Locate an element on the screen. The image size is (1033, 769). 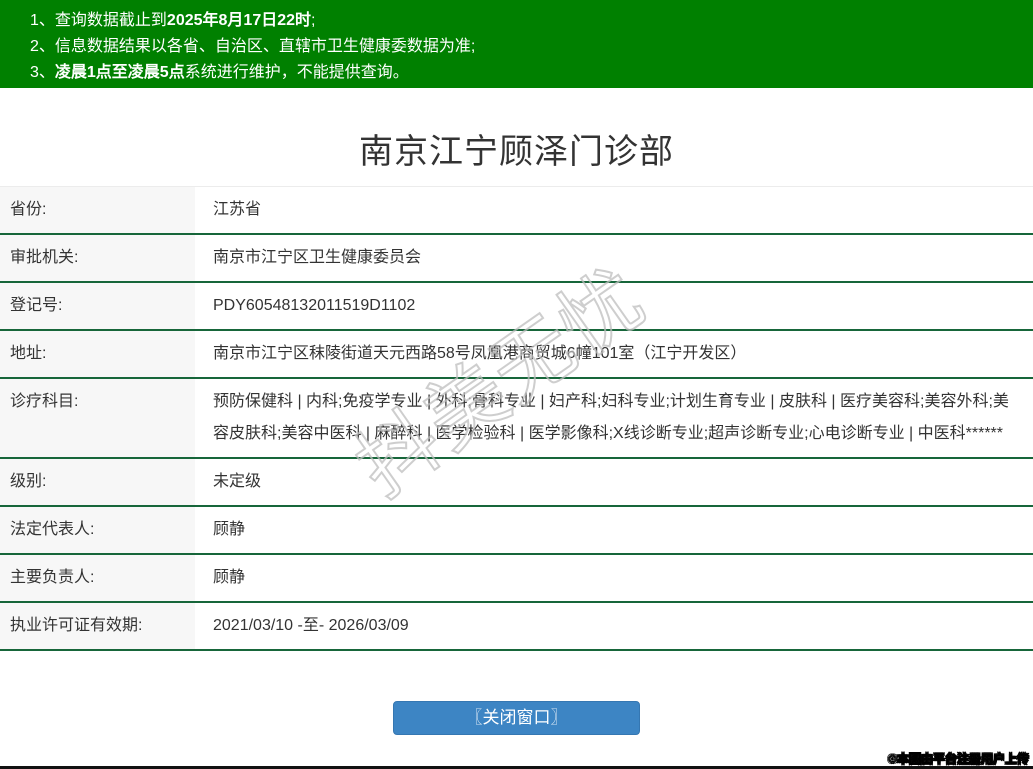
notice-text: 系统进行维护，不能提供查询。 is located at coordinates (296, 72).